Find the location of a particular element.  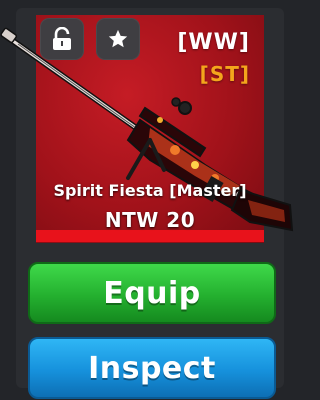

skin-name: Spirit Fiesta [Master] is located at coordinates (150, 190).